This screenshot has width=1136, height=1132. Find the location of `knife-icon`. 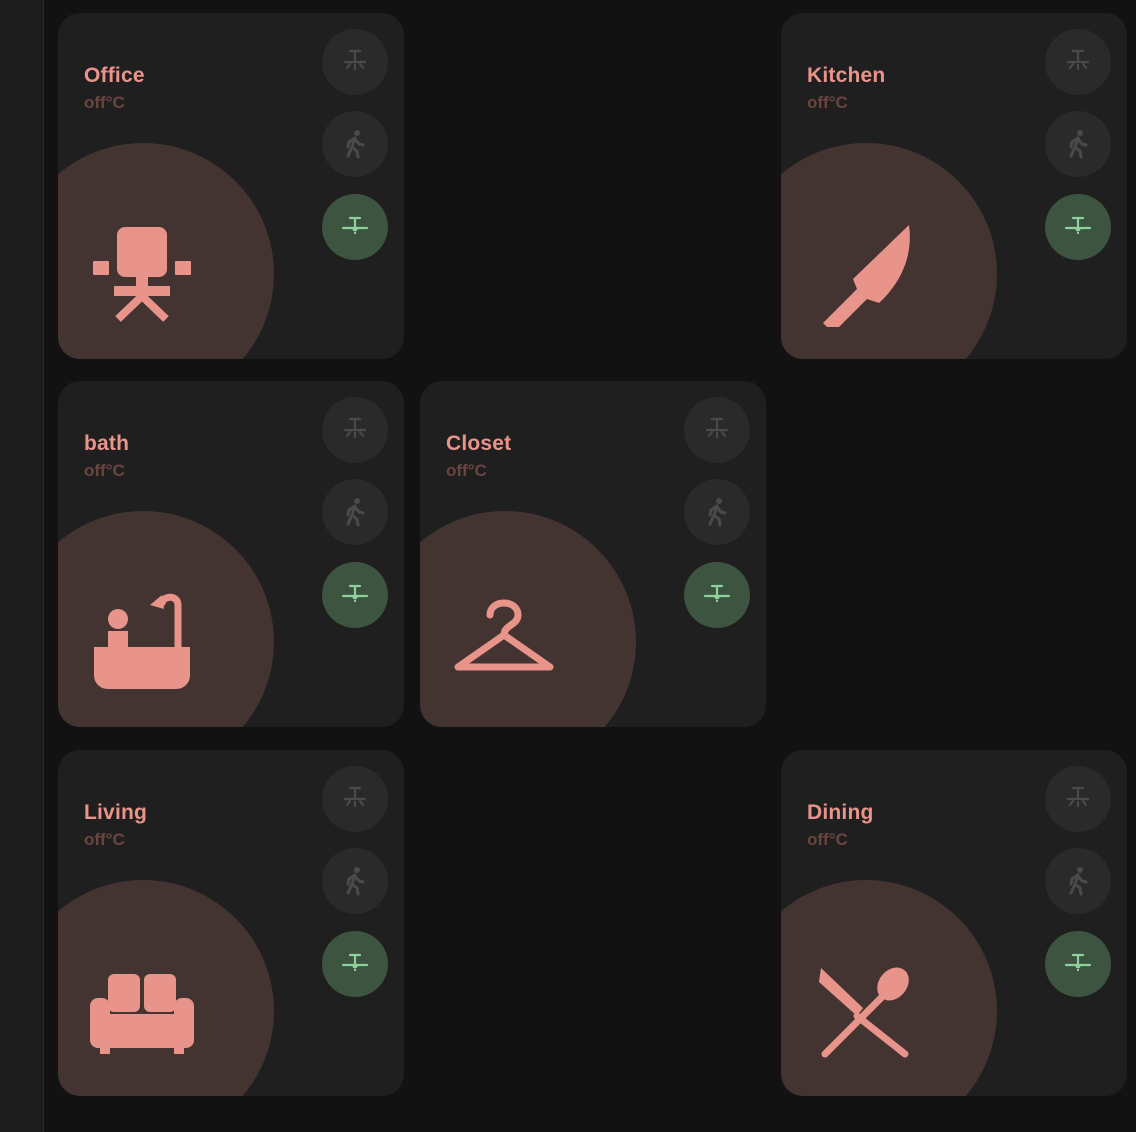

knife-icon is located at coordinates (866, 276).